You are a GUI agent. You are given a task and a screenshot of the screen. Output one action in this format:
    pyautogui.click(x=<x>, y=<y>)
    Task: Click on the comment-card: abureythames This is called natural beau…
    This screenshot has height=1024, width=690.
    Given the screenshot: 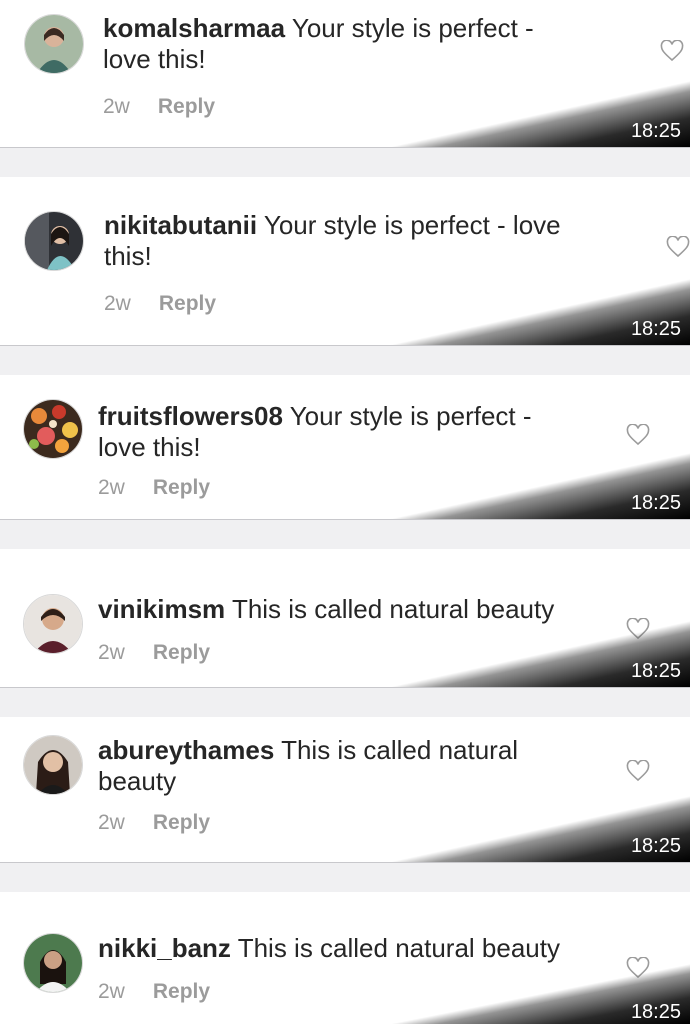 What is the action you would take?
    pyautogui.click(x=345, y=790)
    